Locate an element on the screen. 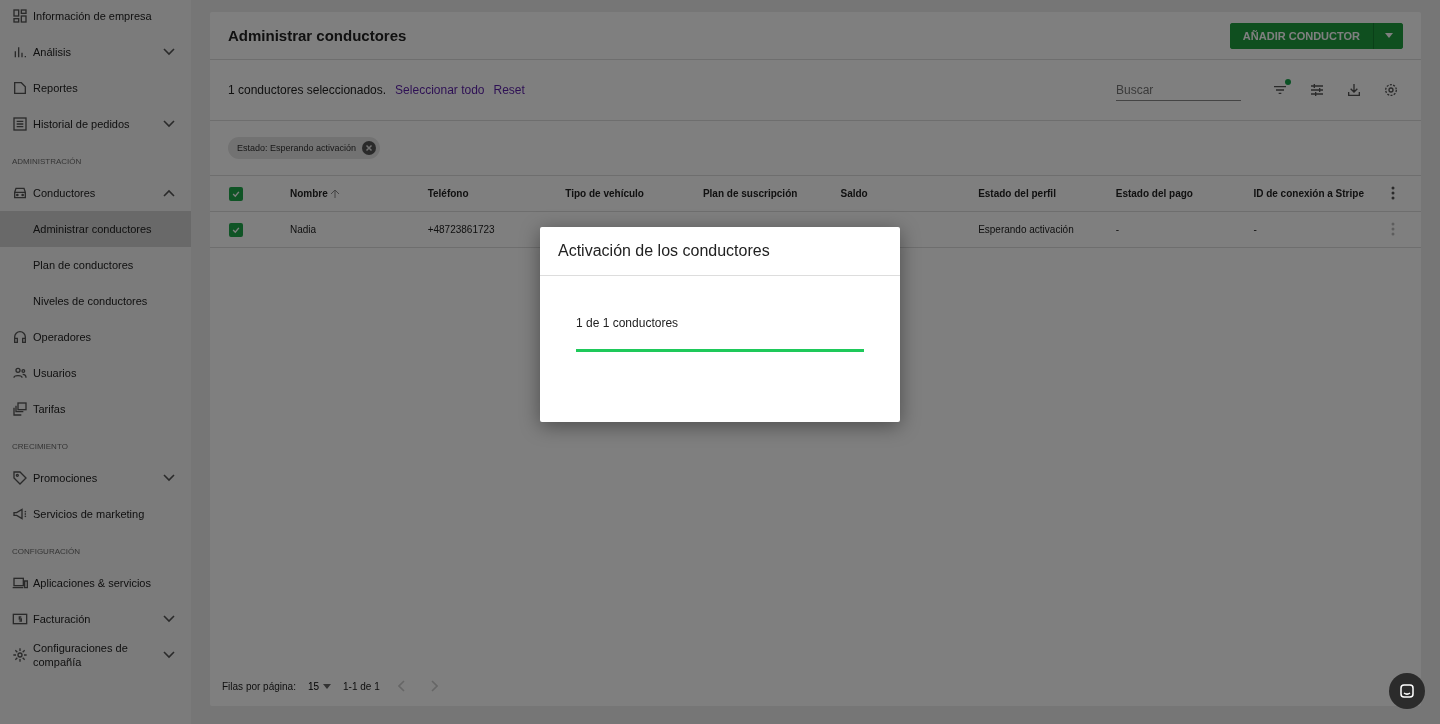 The image size is (1440, 724). sidebar-subitem: Niveles de conductores is located at coordinates (95, 301).